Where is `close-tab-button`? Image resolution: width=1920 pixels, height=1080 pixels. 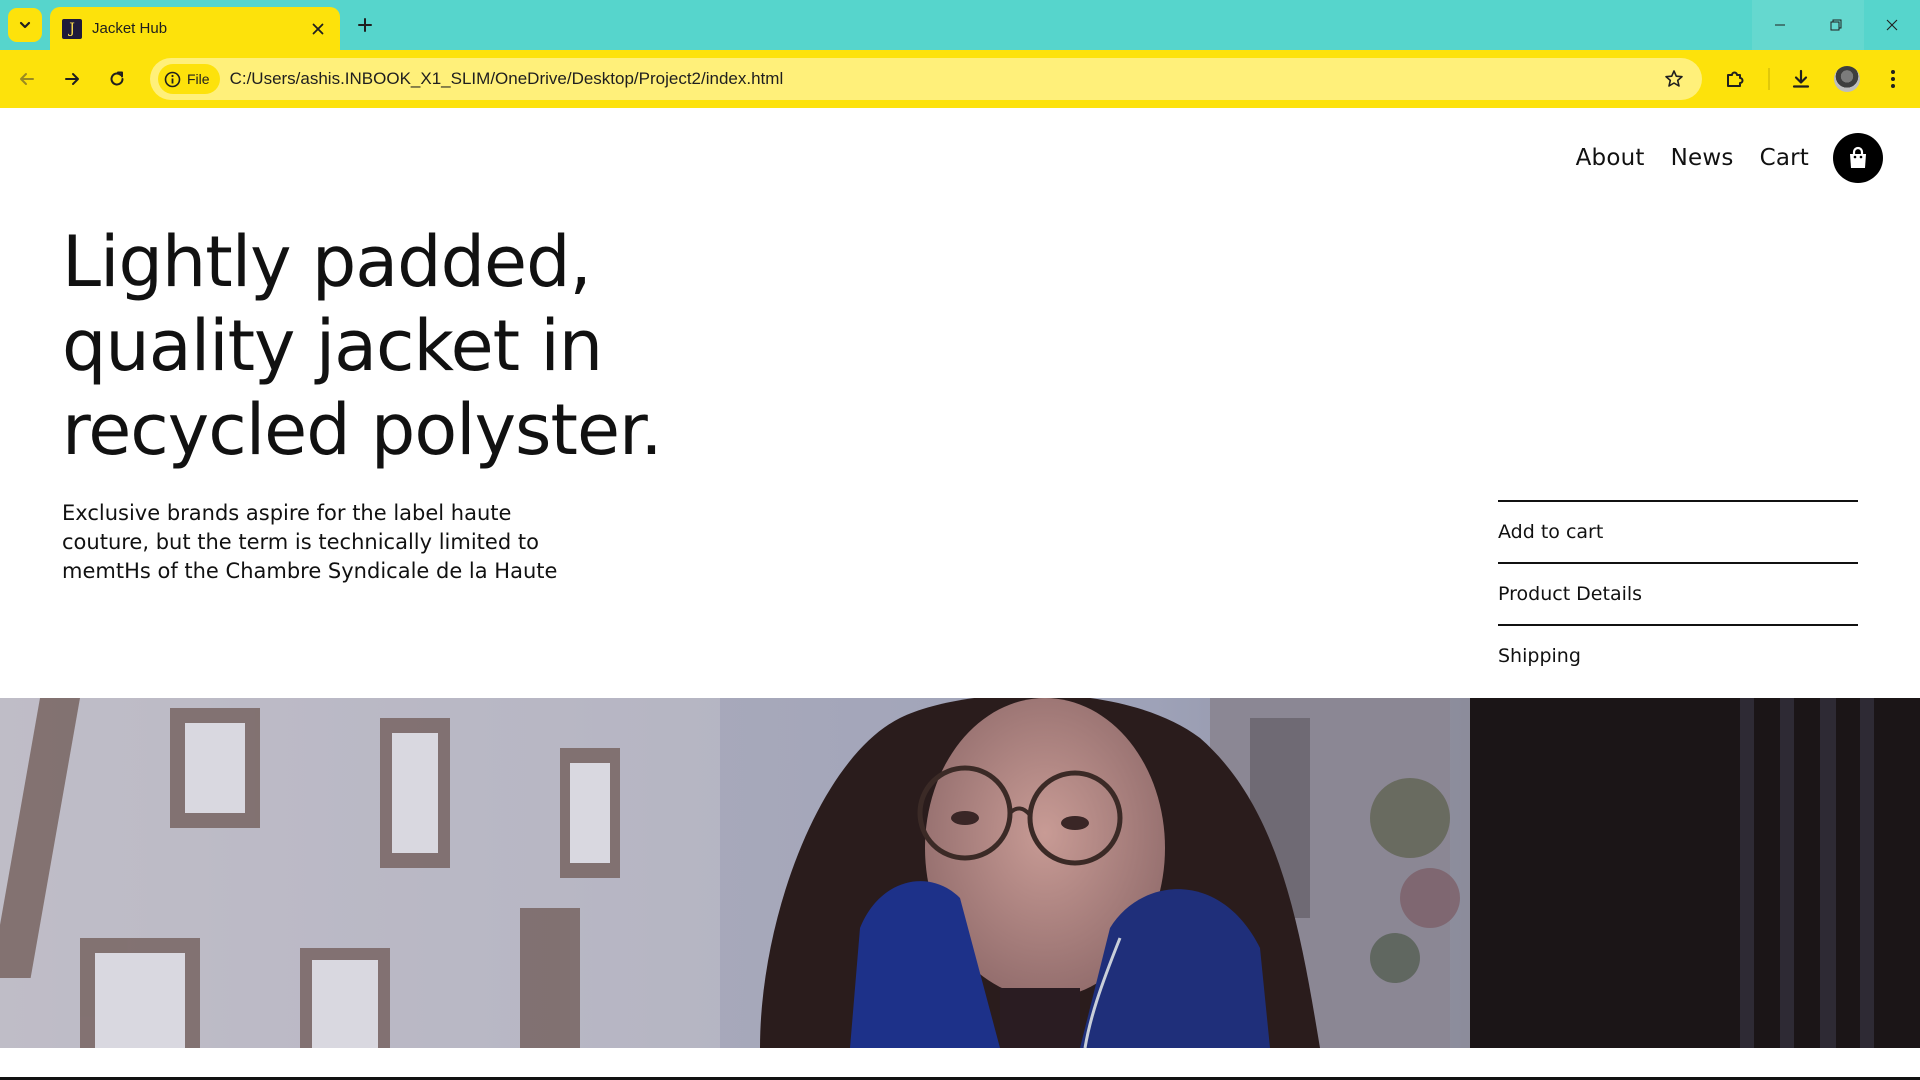
close-tab-button is located at coordinates (318, 29).